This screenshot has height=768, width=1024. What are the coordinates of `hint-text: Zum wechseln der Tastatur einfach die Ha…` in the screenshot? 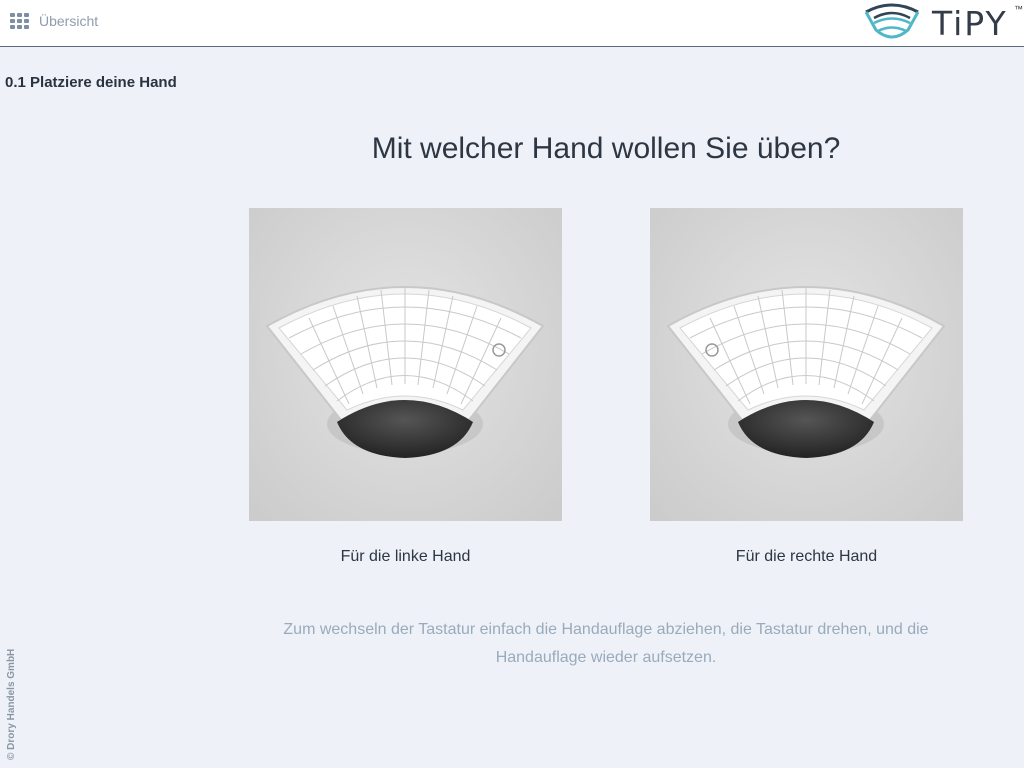 It's located at (606, 643).